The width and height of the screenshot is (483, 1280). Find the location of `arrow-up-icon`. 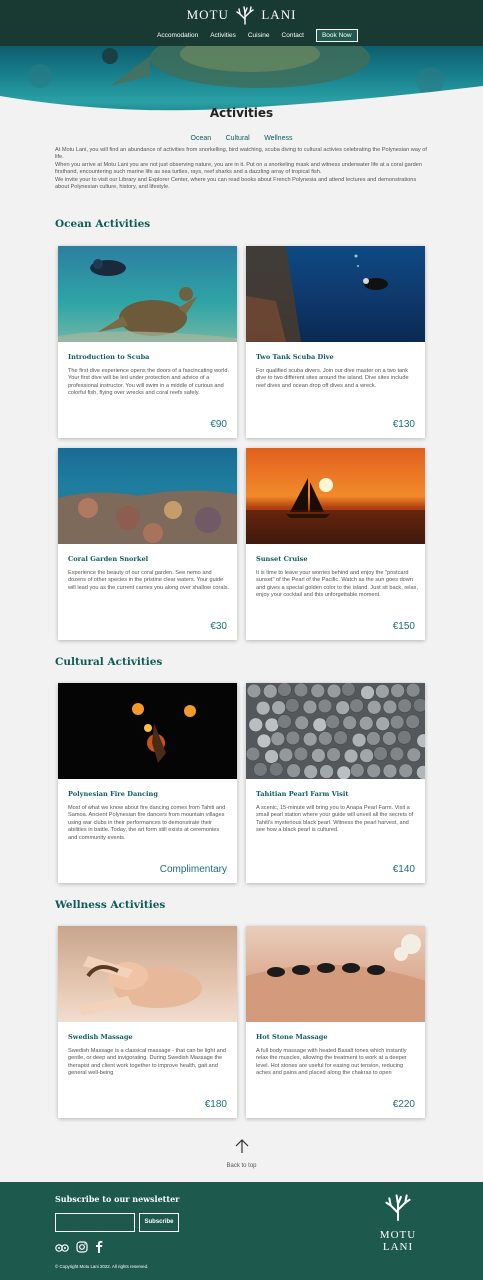

arrow-up-icon is located at coordinates (241, 1146).